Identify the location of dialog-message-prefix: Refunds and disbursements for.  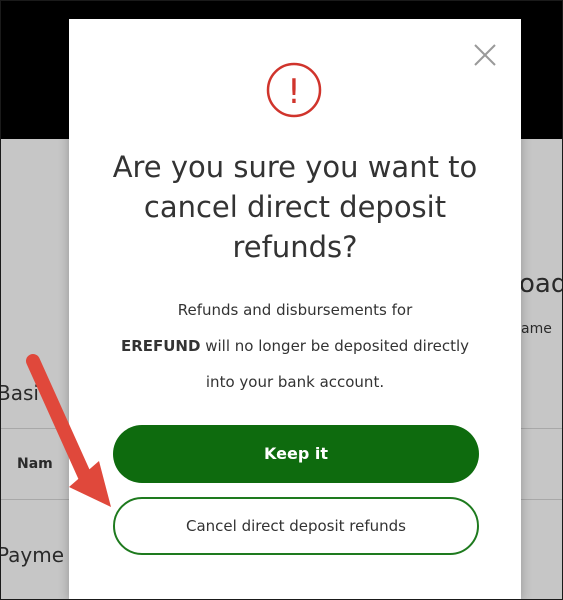
(295, 310).